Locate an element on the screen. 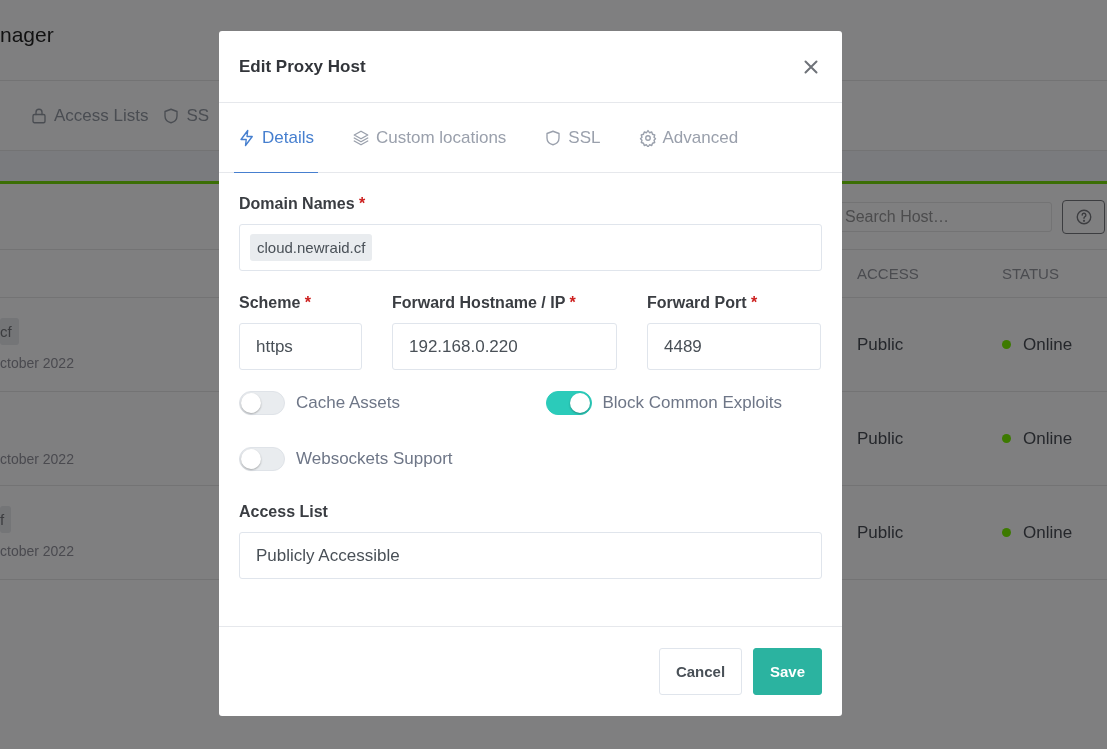  field-label: Access List is located at coordinates (284, 512).